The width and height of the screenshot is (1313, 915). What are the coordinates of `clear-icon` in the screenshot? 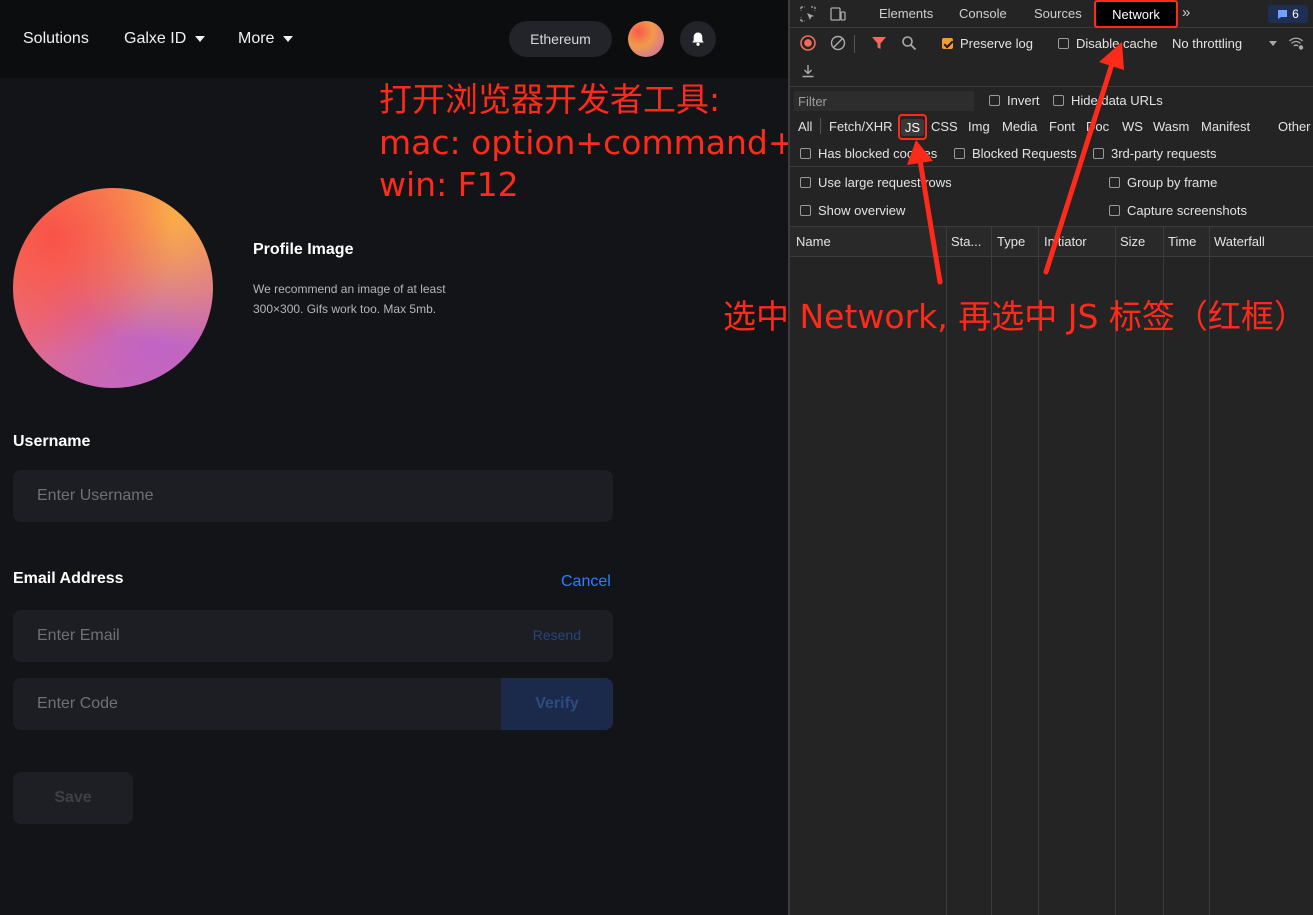 It's located at (838, 43).